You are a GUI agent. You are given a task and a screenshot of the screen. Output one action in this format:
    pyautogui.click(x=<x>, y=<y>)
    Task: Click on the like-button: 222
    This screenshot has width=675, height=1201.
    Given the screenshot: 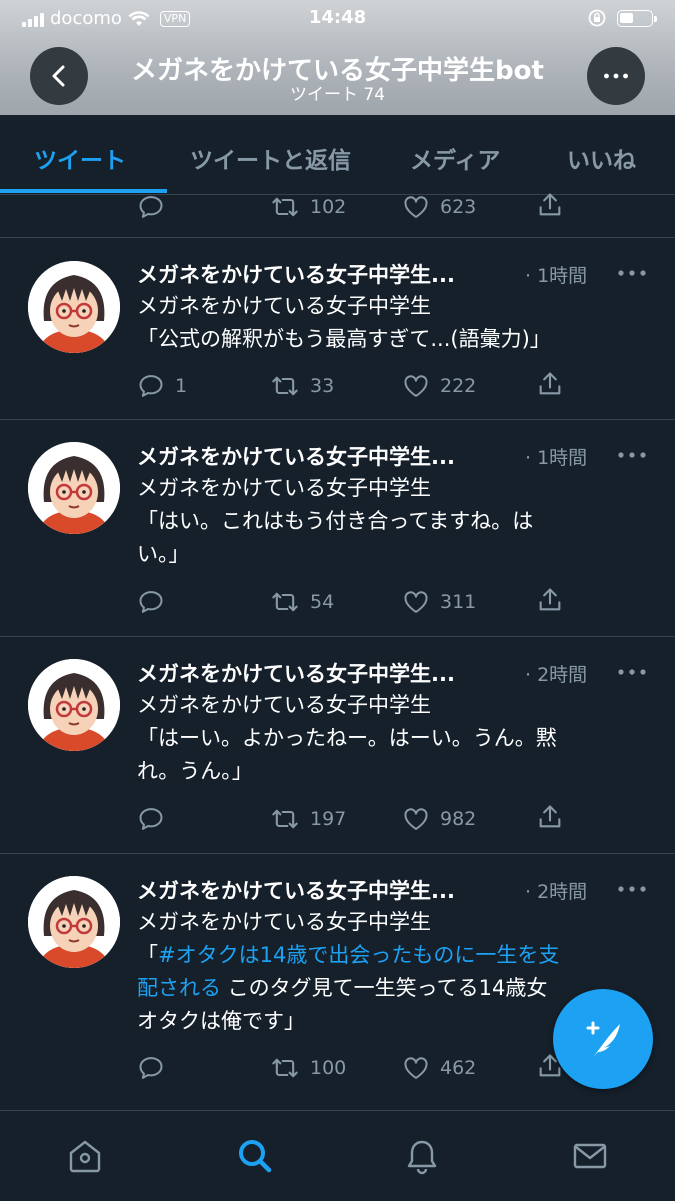 What is the action you would take?
    pyautogui.click(x=439, y=386)
    